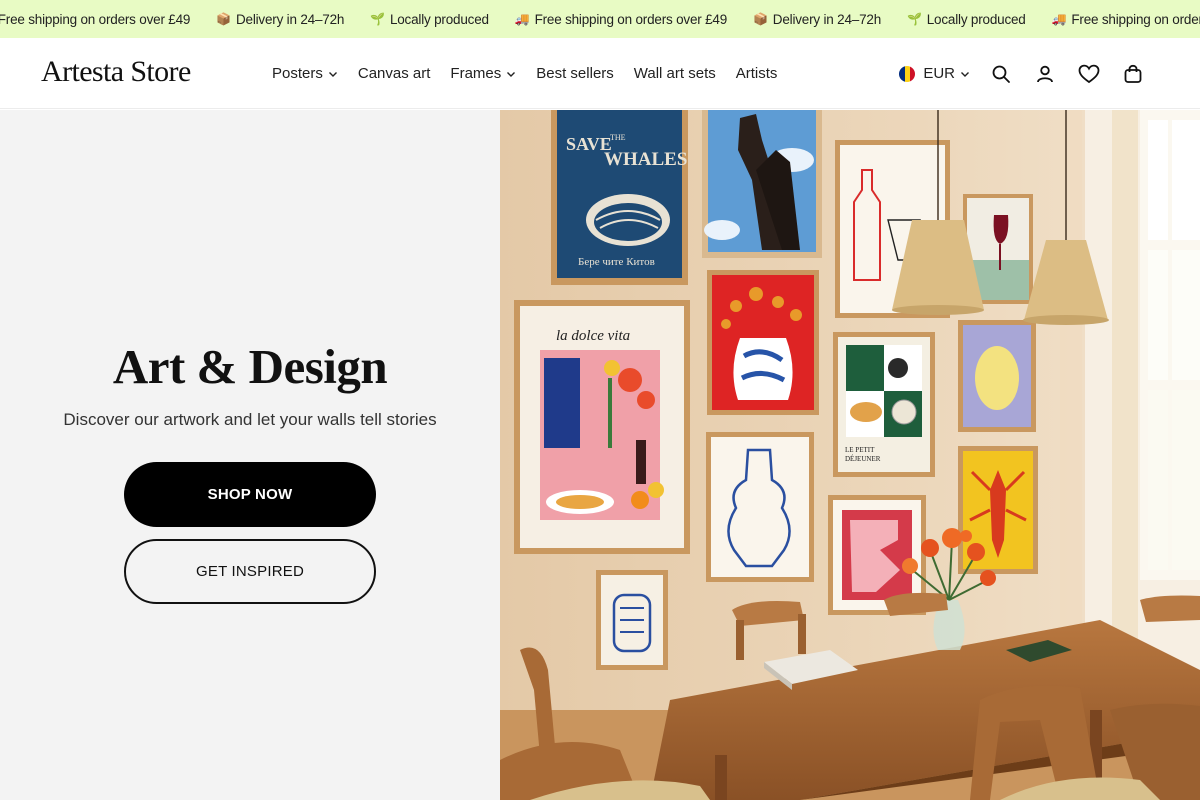  I want to click on nav-item-label: Wall art sets, so click(674, 73).